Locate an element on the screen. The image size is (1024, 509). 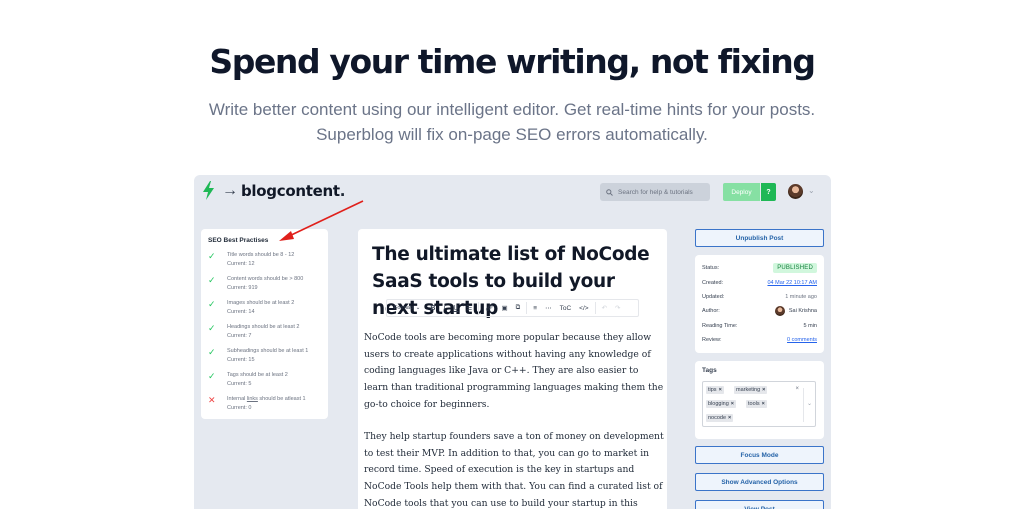
author-avatar is located at coordinates (779, 311).